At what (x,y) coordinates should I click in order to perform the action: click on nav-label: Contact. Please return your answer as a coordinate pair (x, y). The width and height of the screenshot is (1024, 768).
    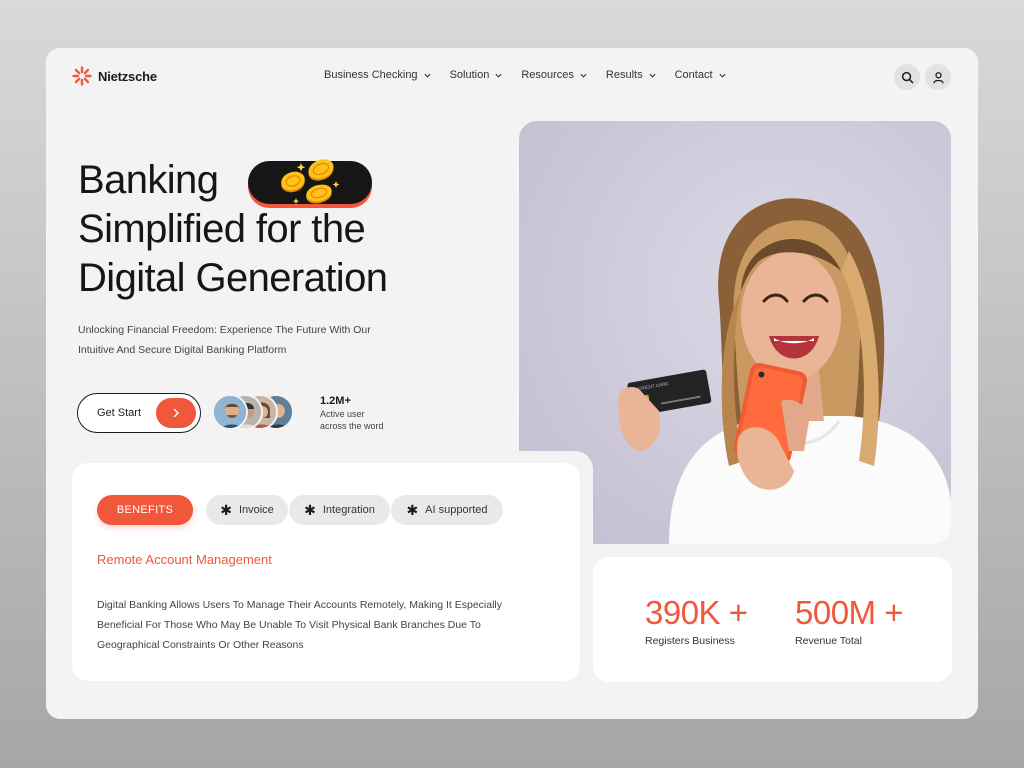
    Looking at the image, I should click on (693, 75).